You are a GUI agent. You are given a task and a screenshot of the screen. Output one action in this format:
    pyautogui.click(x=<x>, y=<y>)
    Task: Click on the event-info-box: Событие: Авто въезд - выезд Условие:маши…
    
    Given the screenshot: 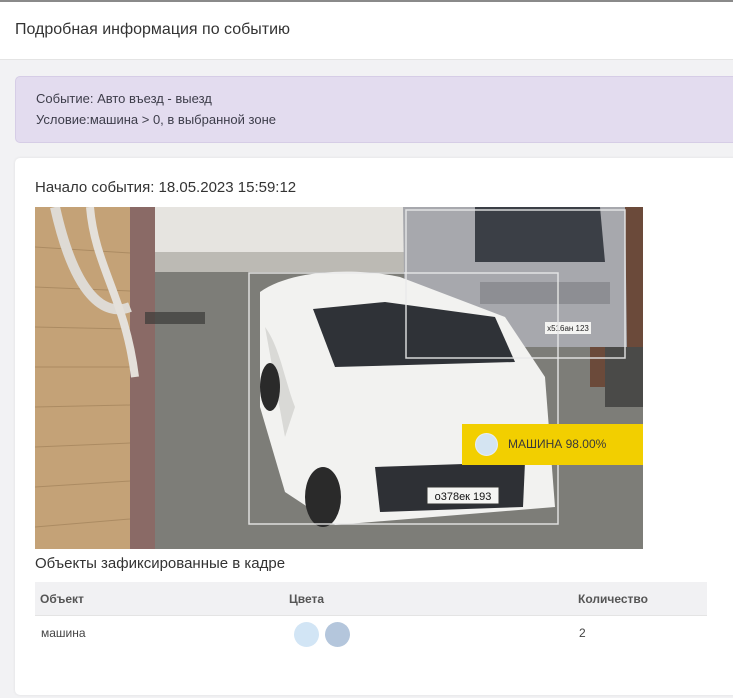 What is the action you would take?
    pyautogui.click(x=374, y=109)
    